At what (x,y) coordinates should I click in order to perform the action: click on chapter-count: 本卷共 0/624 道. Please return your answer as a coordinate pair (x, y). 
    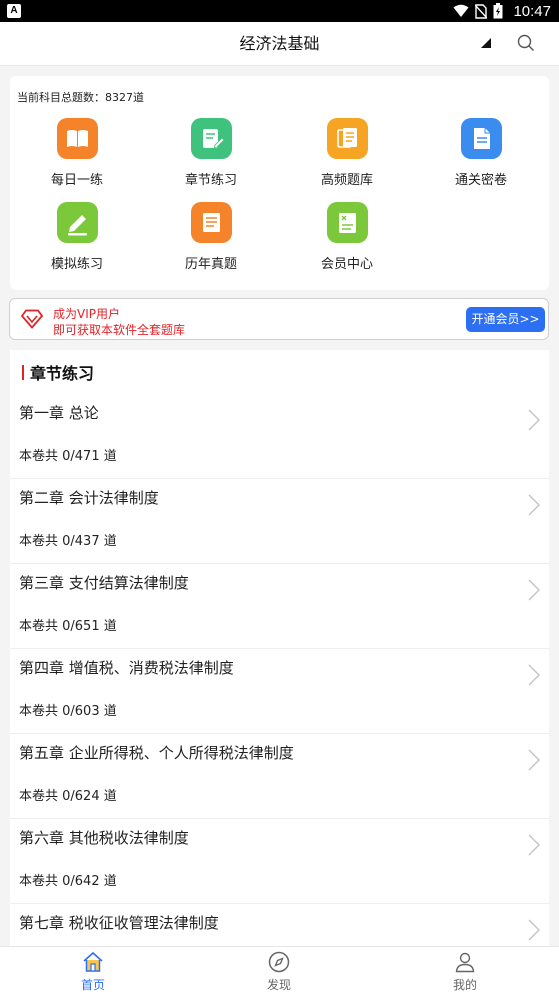
    Looking at the image, I should click on (68, 796).